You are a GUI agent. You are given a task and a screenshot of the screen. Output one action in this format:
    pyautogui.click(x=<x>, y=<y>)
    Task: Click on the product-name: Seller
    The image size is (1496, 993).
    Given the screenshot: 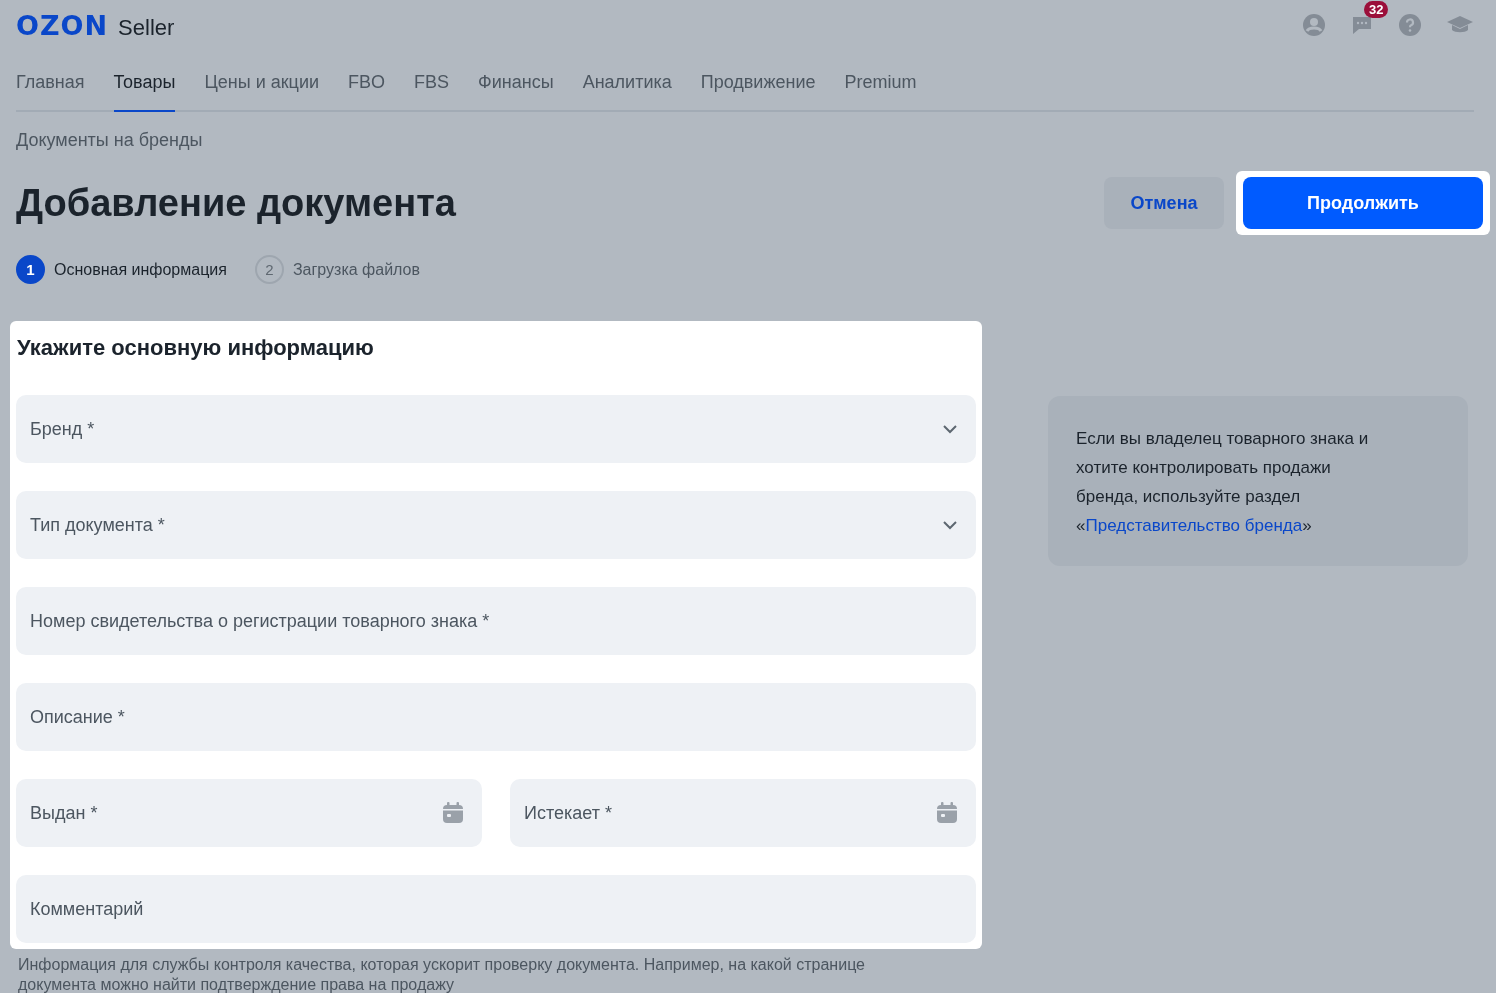 What is the action you would take?
    pyautogui.click(x=146, y=27)
    